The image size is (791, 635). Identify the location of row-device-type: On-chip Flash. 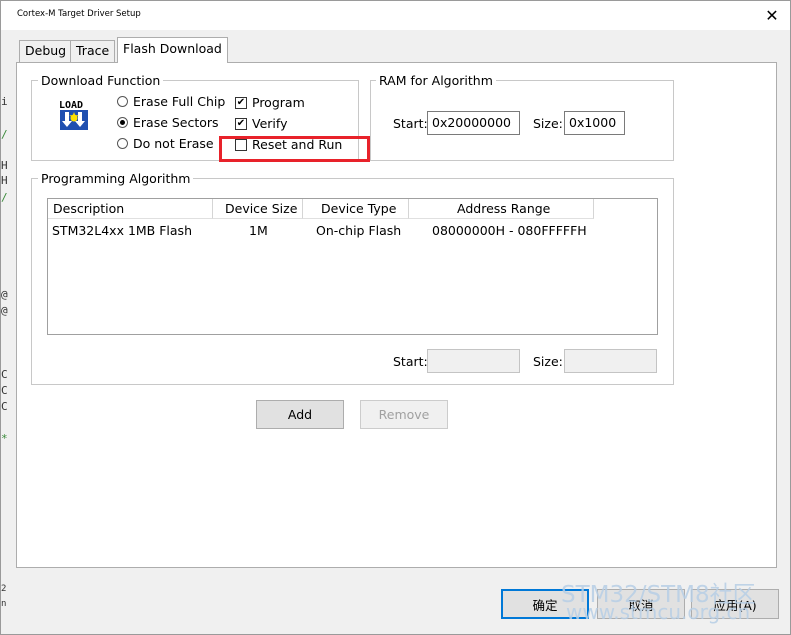
(359, 230).